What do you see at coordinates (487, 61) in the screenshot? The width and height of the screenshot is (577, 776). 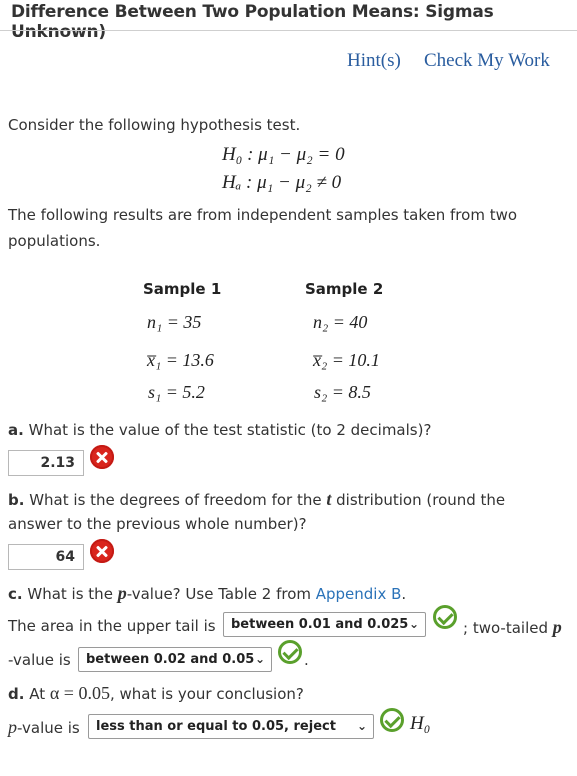 I see `check-my-work-link: Check My Work` at bounding box center [487, 61].